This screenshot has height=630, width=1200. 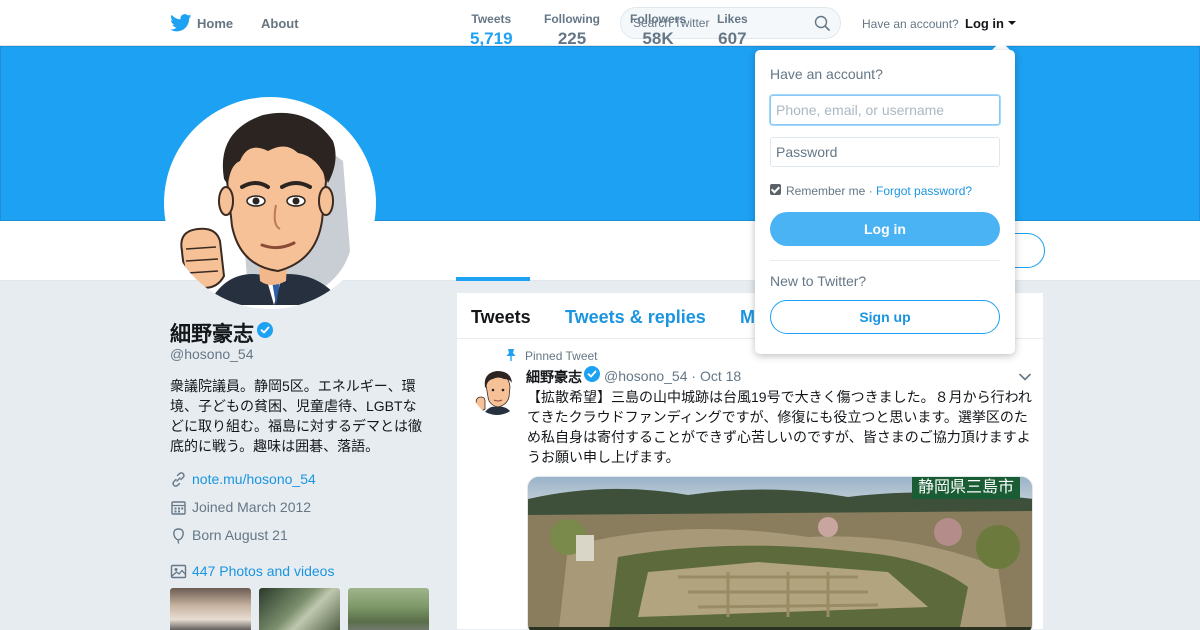 What do you see at coordinates (885, 229) in the screenshot?
I see `login-button: Log in` at bounding box center [885, 229].